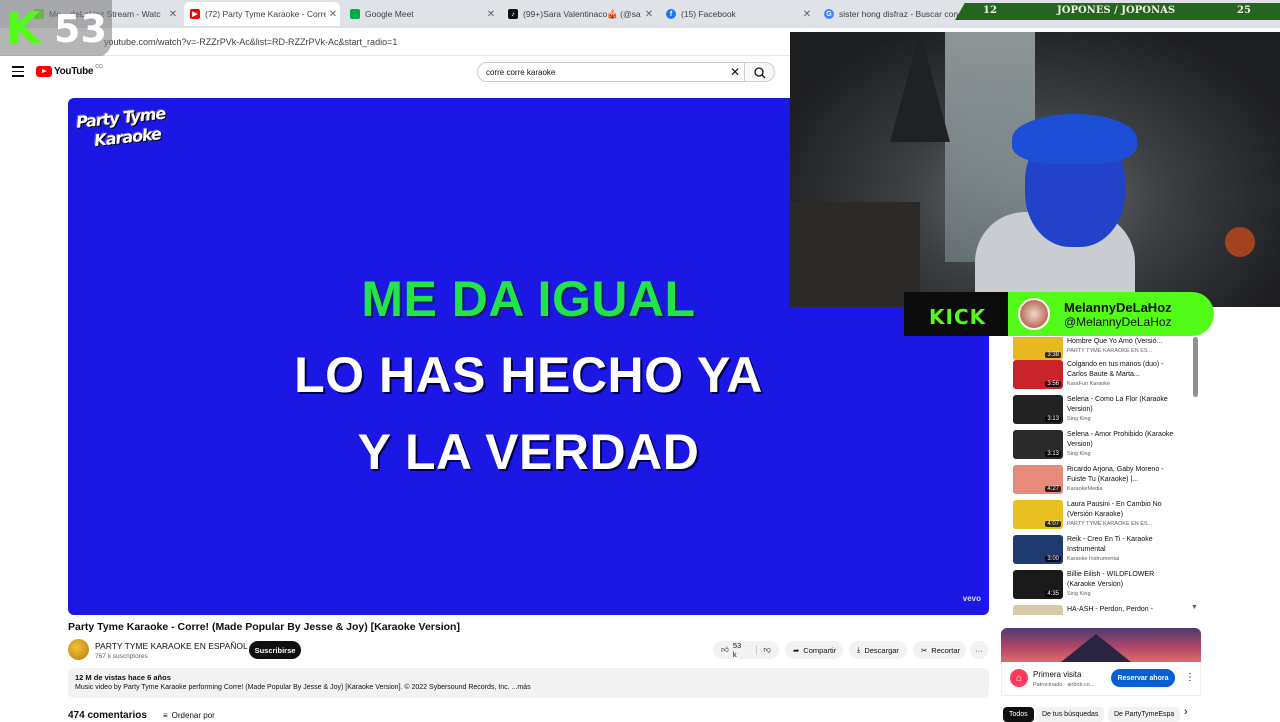 This screenshot has width=1280, height=722. Describe the element at coordinates (18, 72) in the screenshot. I see `menu-icon` at that location.